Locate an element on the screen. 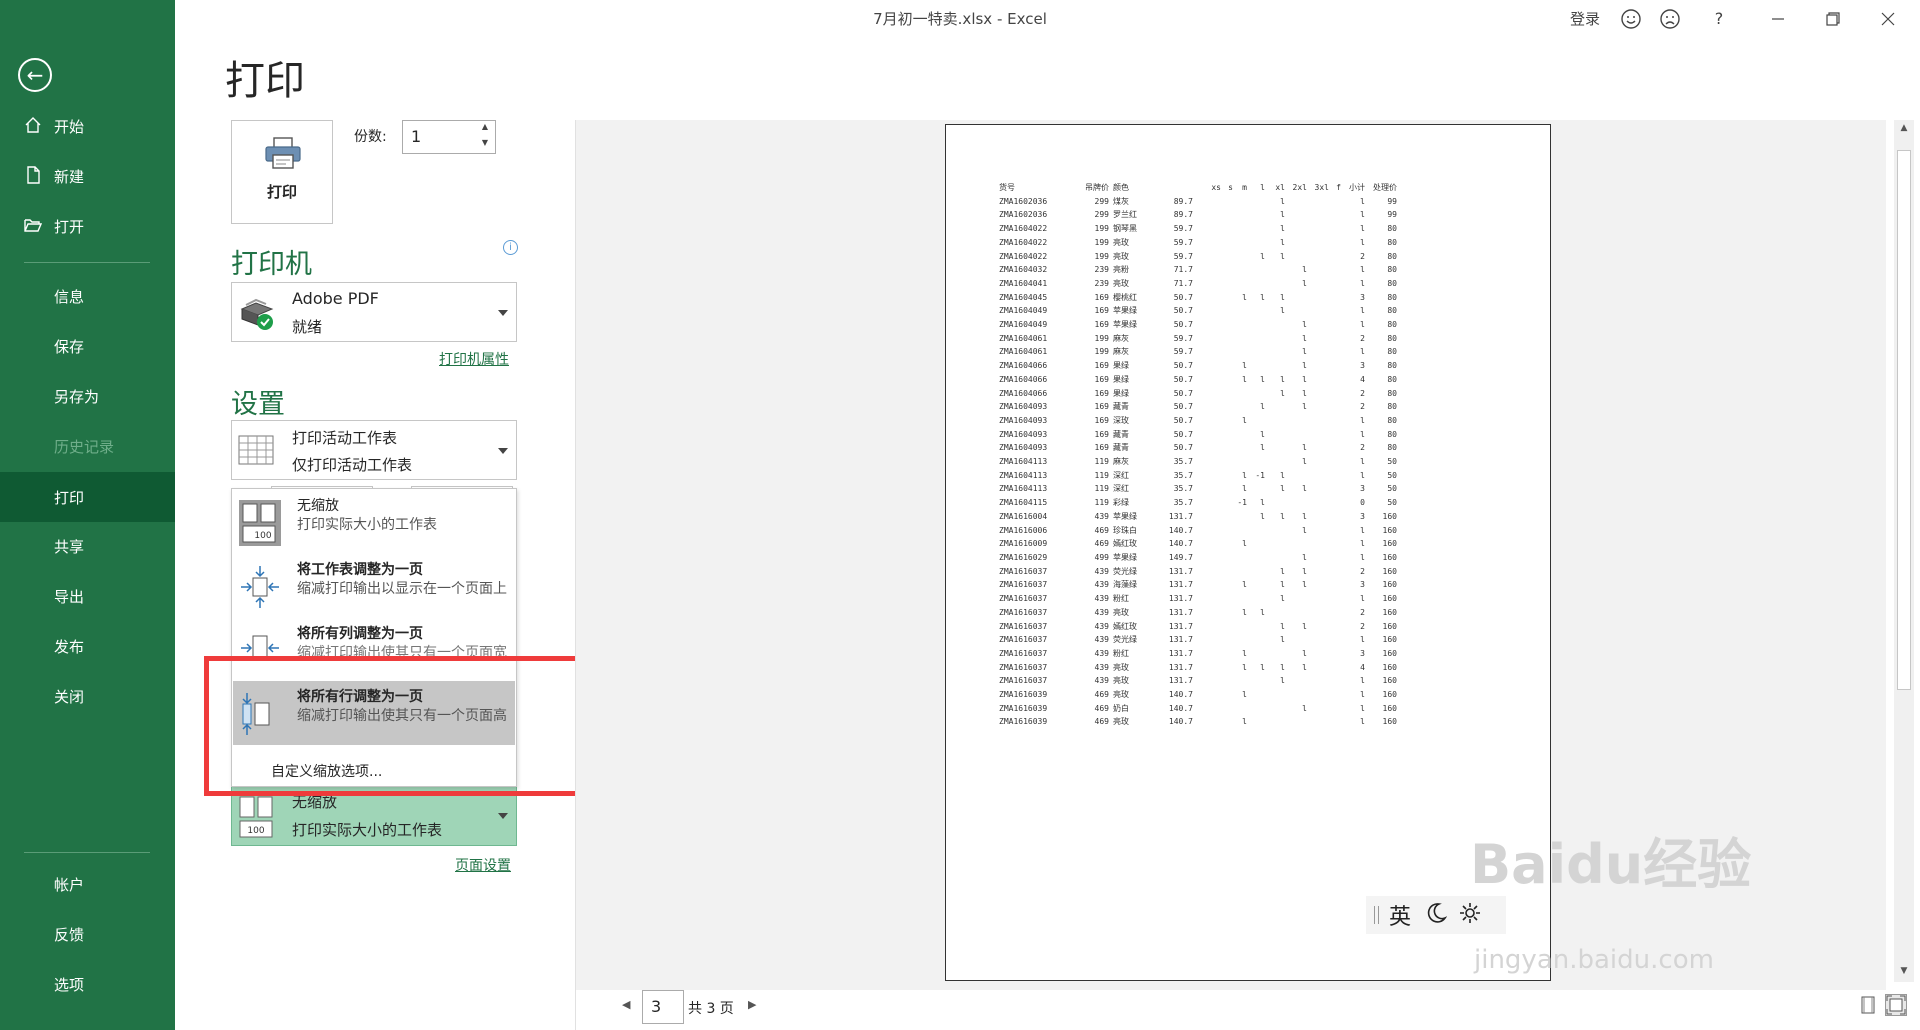  menu-item-desc: 打印实际大小的工作表 is located at coordinates (367, 525).